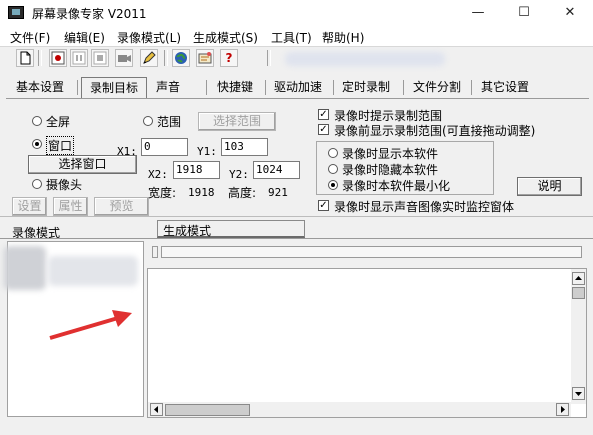 The width and height of the screenshot is (593, 435). What do you see at coordinates (70, 206) in the screenshot?
I see `properties-button: 属性` at bounding box center [70, 206].